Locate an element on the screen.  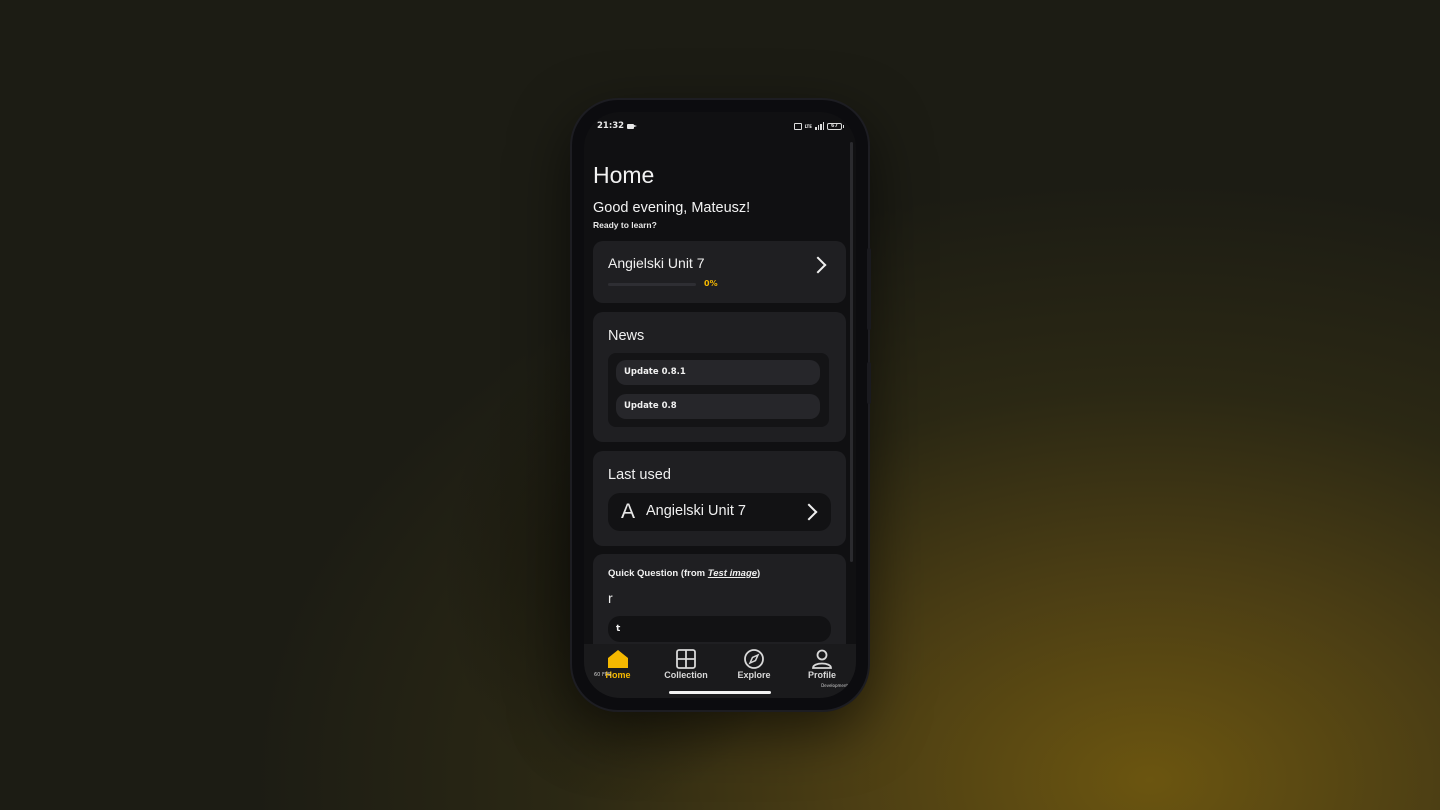
nav-collection-label: Collection is located at coordinates (686, 675).